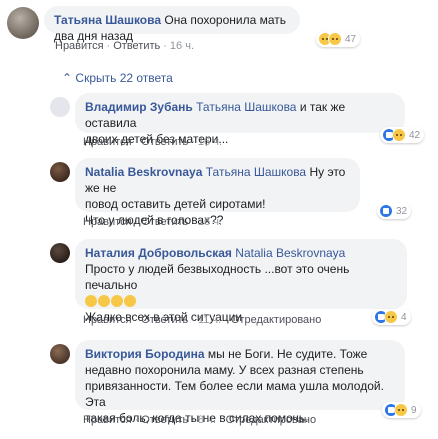  I want to click on reactions-summary: 47, so click(338, 39).